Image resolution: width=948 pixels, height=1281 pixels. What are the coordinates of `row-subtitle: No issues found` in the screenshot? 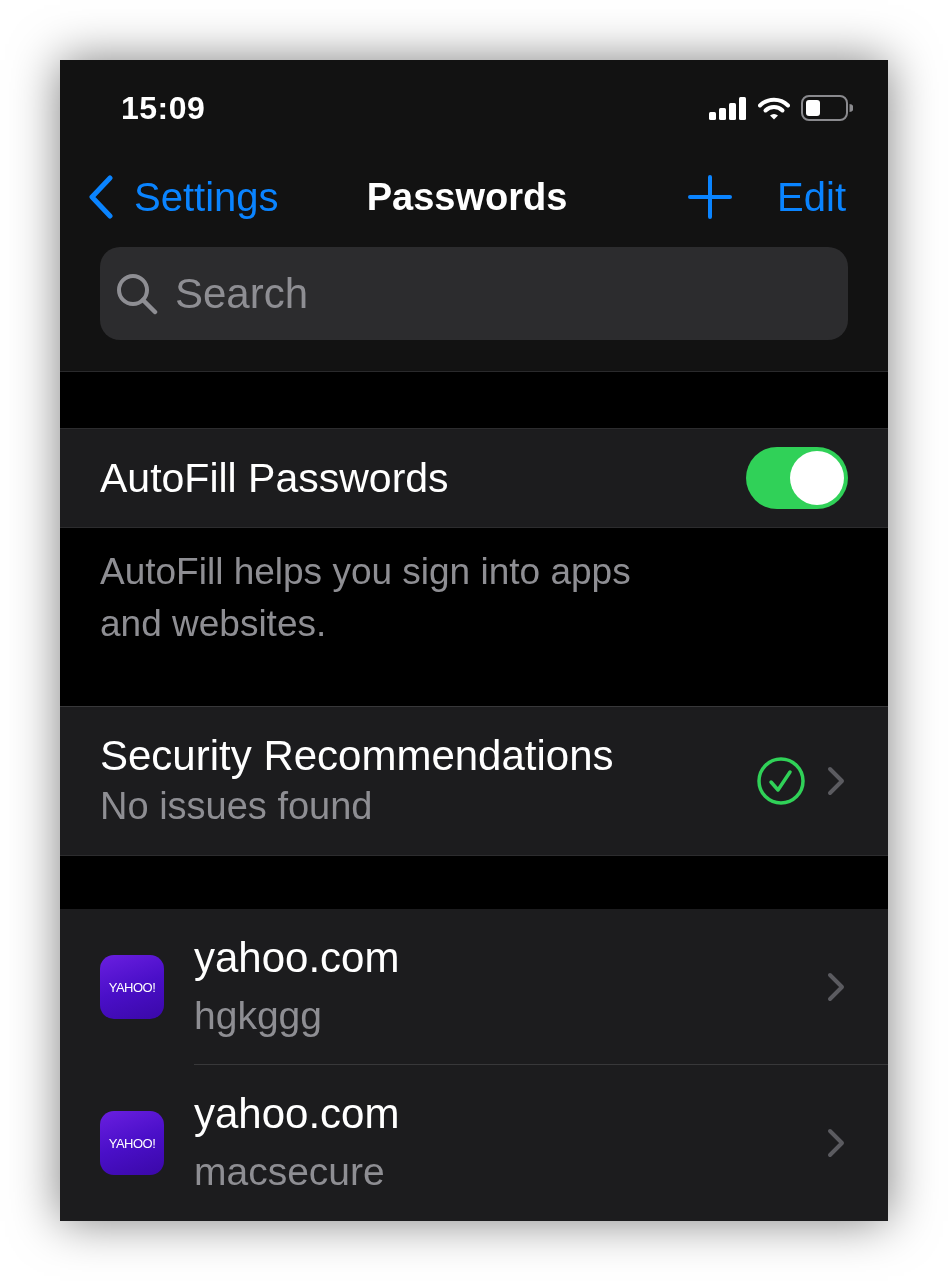 It's located at (237, 806).